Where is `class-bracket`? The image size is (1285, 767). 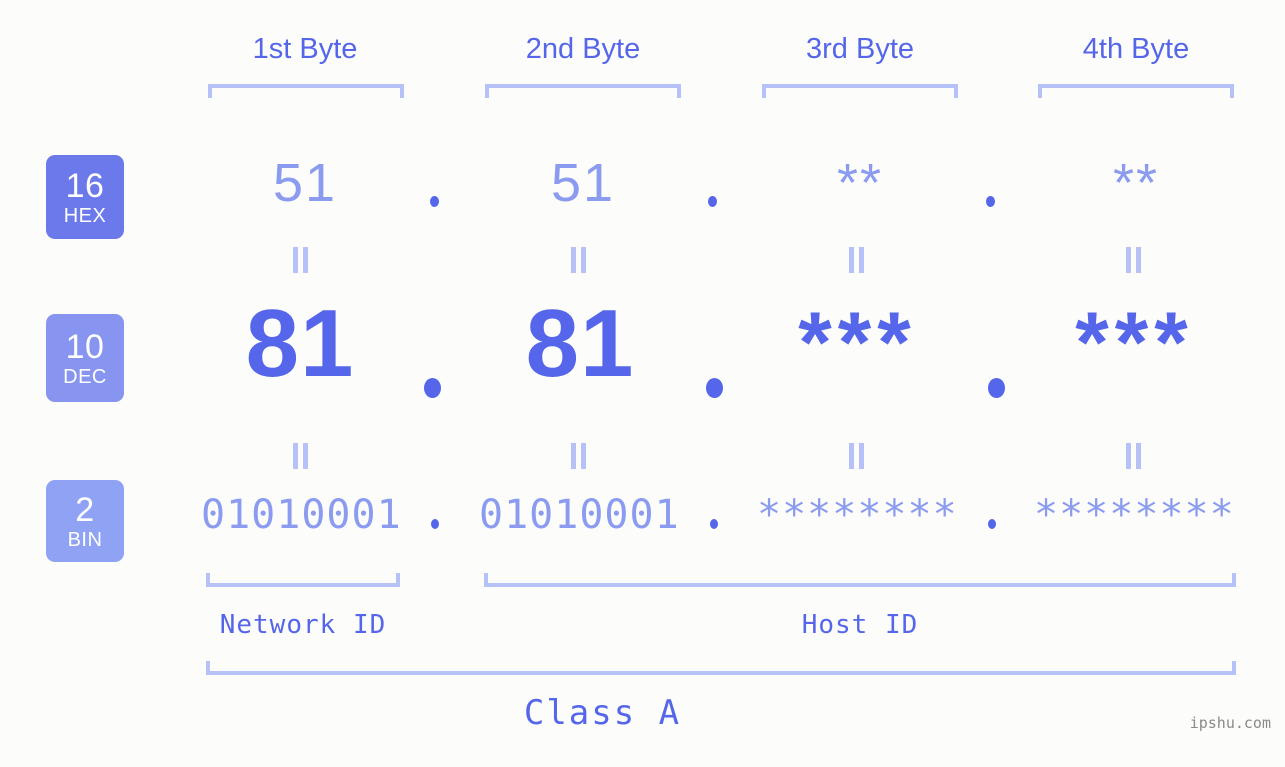
class-bracket is located at coordinates (721, 668).